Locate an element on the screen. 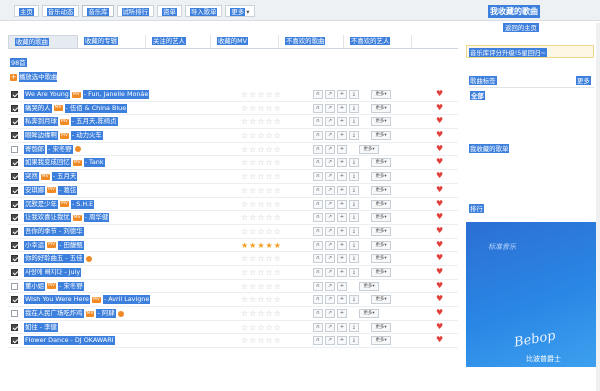 The image size is (600, 391). content-tab-2: 关注的艺人 is located at coordinates (178, 41).